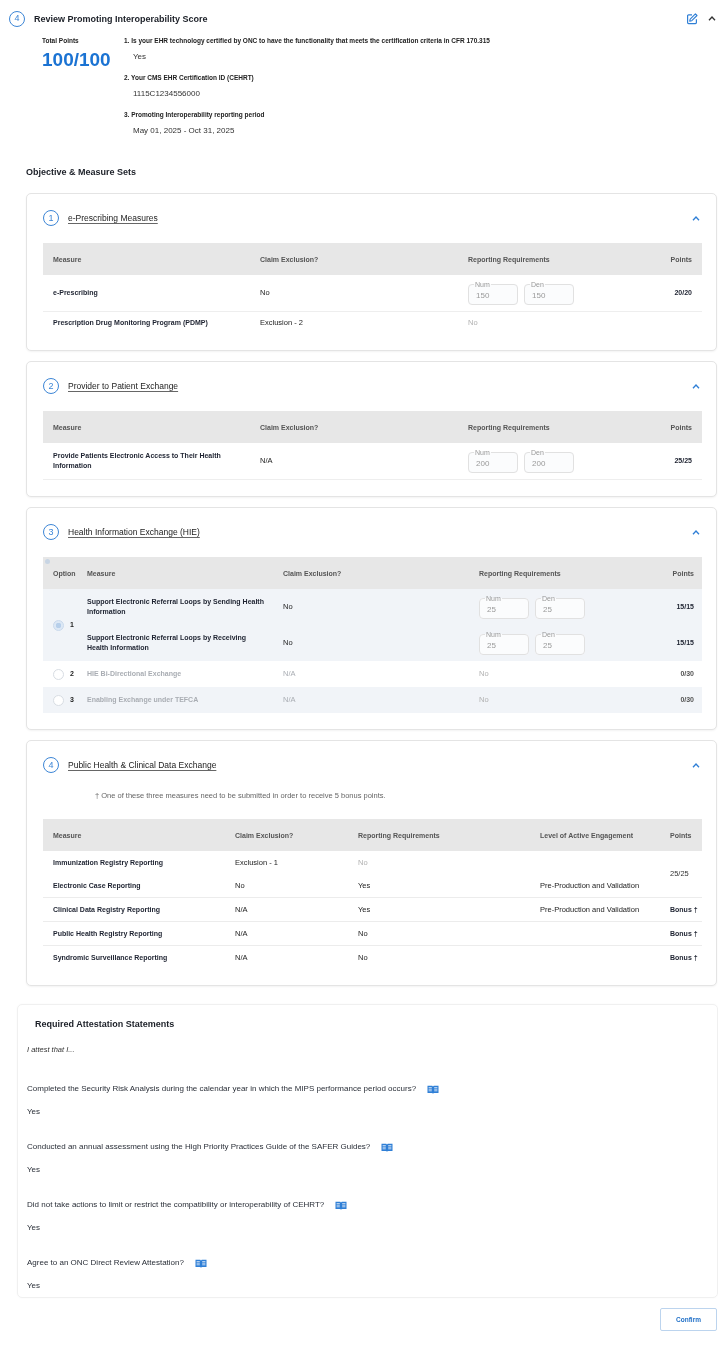  I want to click on answer-text: May 01, 2025 - Oct 31, 2025, so click(184, 131).